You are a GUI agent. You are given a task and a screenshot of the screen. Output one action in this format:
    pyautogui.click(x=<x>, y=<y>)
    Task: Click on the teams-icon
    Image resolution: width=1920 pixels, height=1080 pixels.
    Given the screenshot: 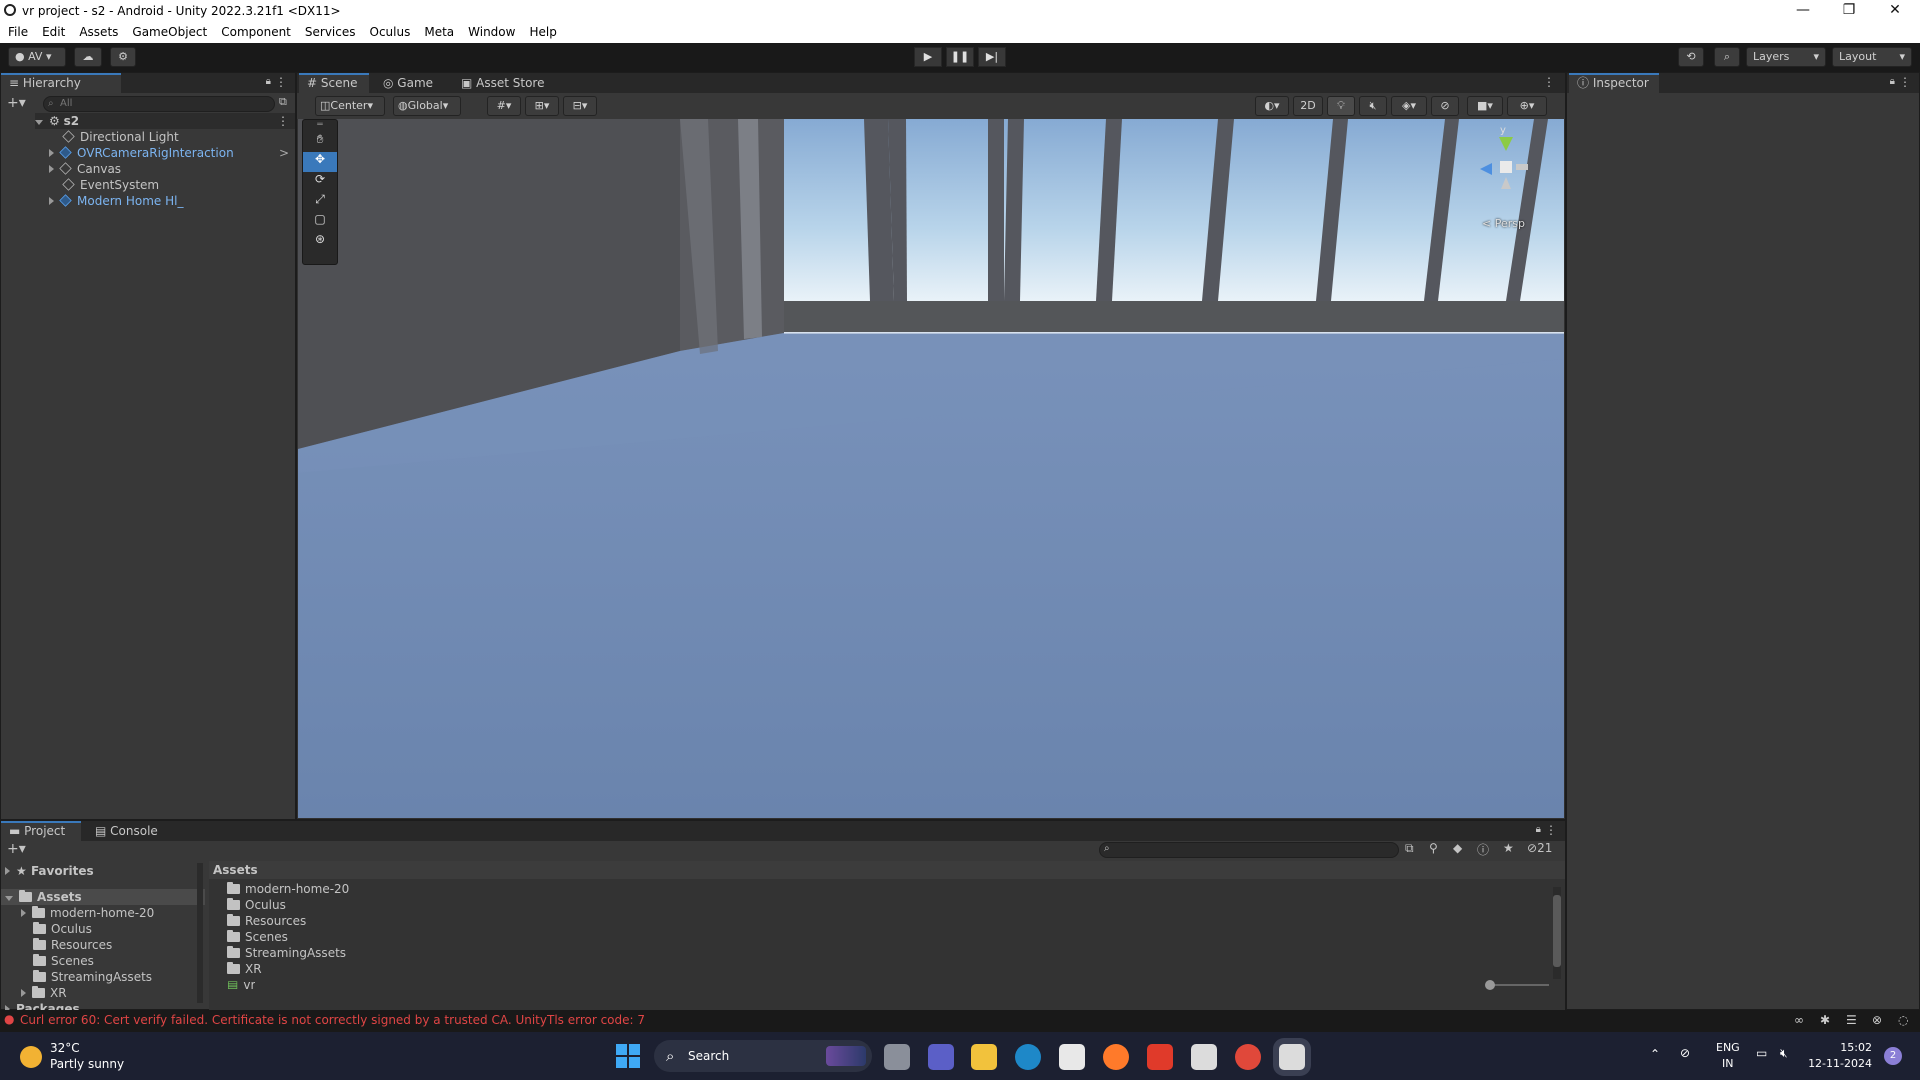 What is the action you would take?
    pyautogui.click(x=941, y=1057)
    